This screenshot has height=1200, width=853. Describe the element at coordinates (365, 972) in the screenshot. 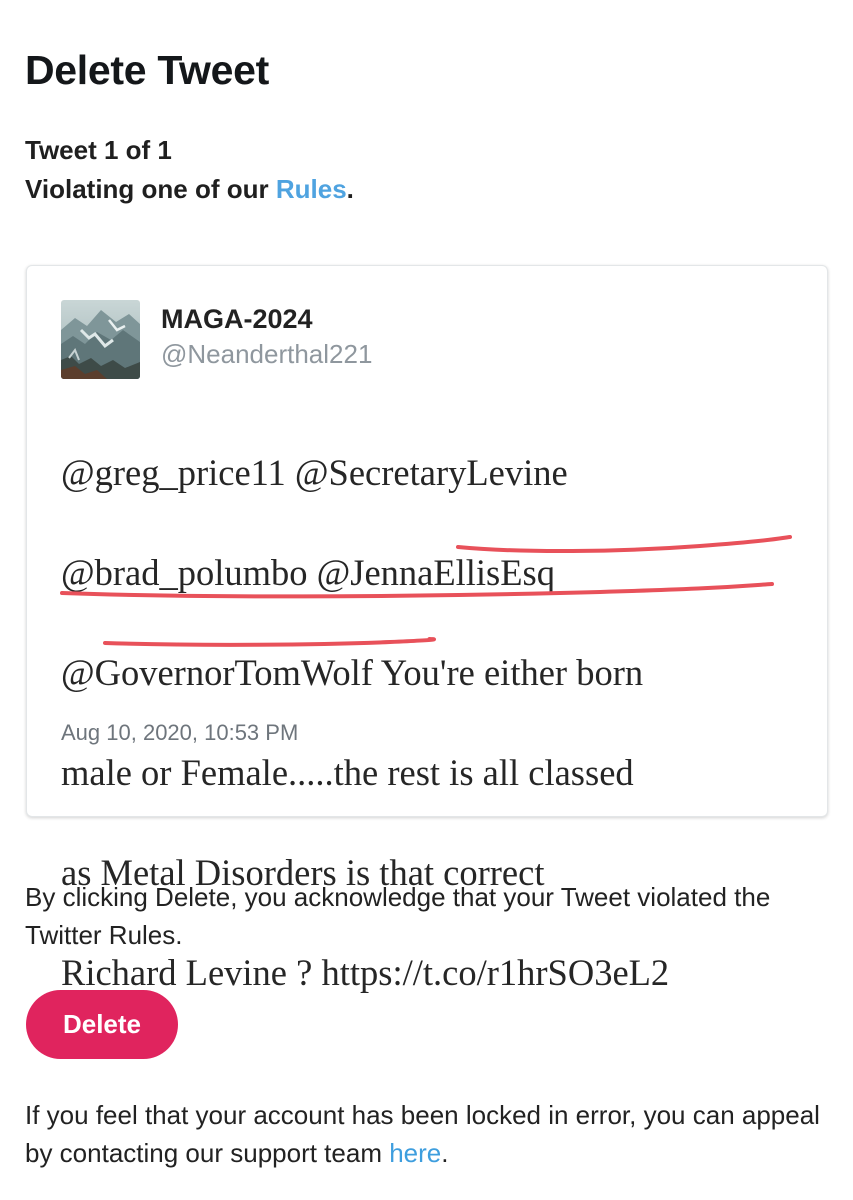

I see `tweet-line: Richard Levine ? https://t.co/r1hrSO3eL2` at that location.